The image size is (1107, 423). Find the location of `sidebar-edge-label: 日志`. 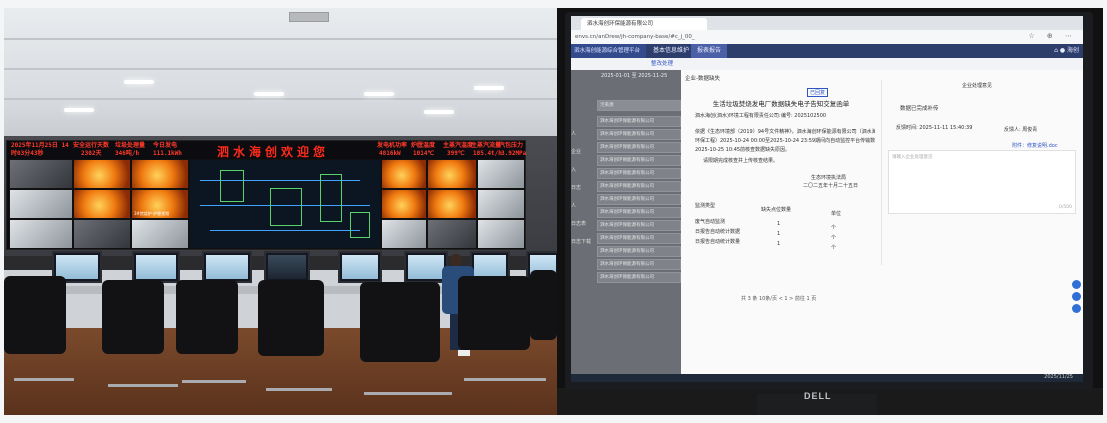

sidebar-edge-label: 日志 is located at coordinates (576, 188).